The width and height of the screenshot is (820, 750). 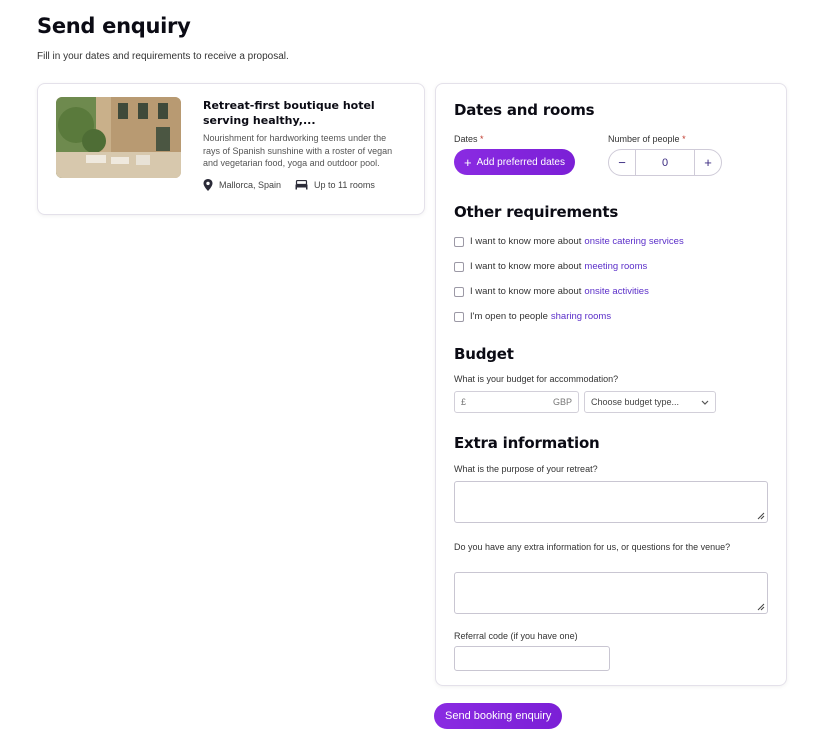 I want to click on map-pin-icon, so click(x=208, y=185).